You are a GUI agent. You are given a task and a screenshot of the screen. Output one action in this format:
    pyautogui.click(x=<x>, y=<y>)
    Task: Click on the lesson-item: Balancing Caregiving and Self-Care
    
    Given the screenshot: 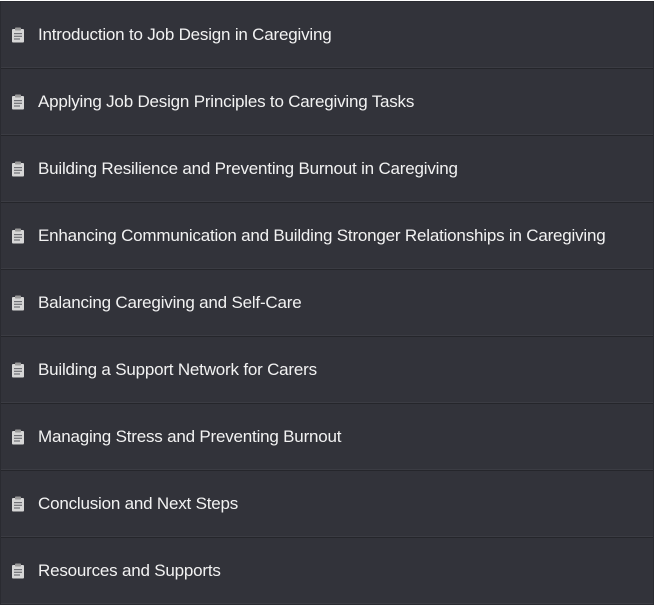 What is the action you would take?
    pyautogui.click(x=327, y=303)
    